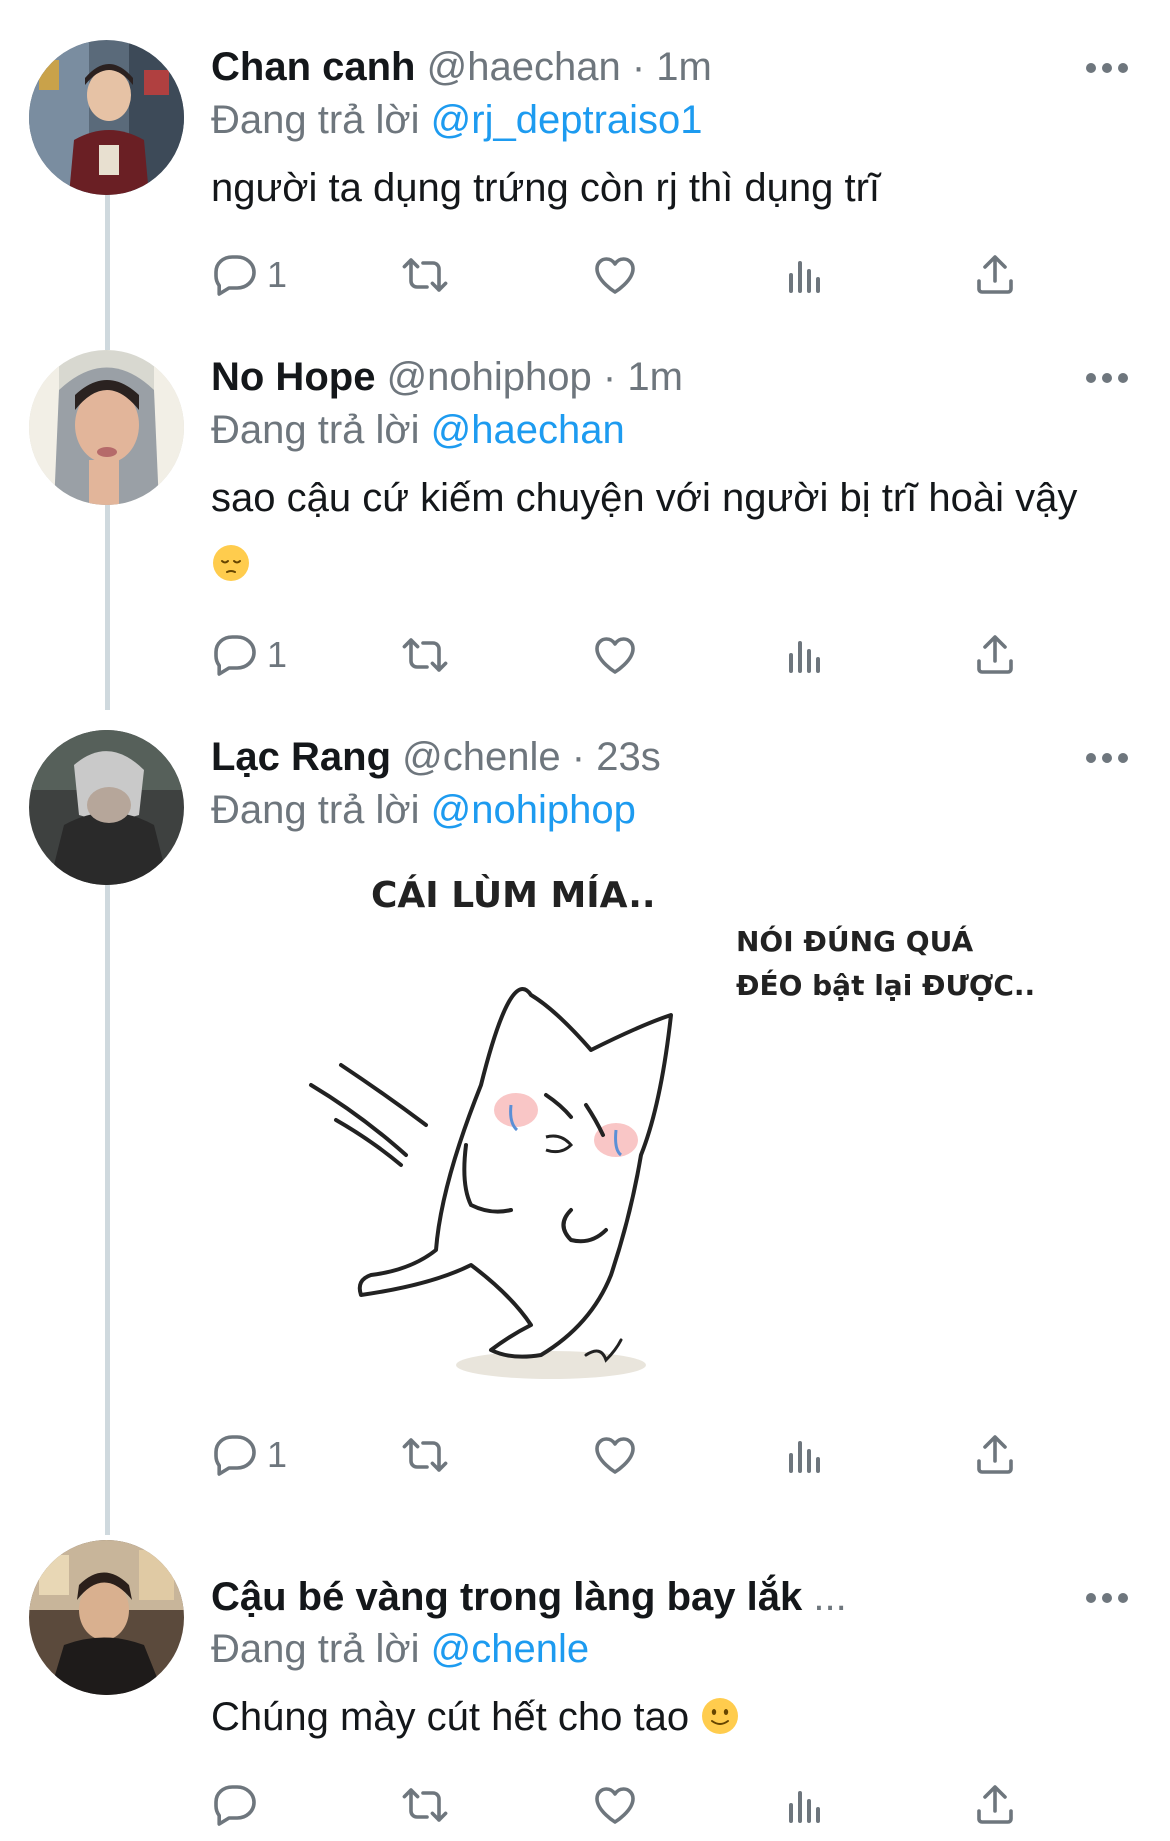 This screenshot has height=1841, width=1170. I want to click on display-name: Cậu bé vàng trong làng bay lắk, so click(506, 1597).